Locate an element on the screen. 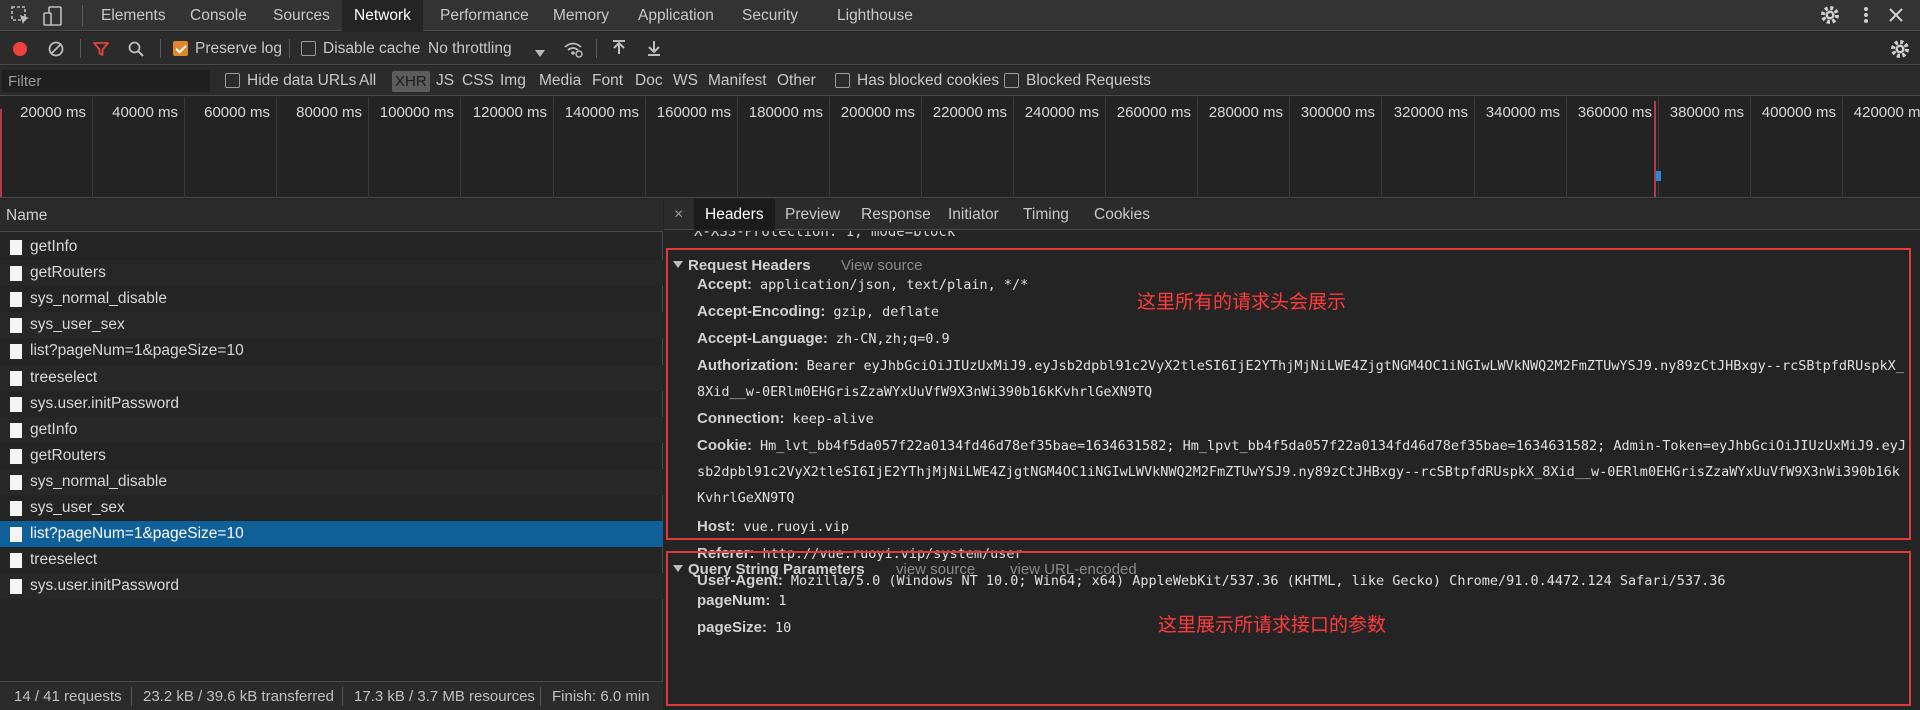  preserve-log-label: Preserve log is located at coordinates (239, 48).